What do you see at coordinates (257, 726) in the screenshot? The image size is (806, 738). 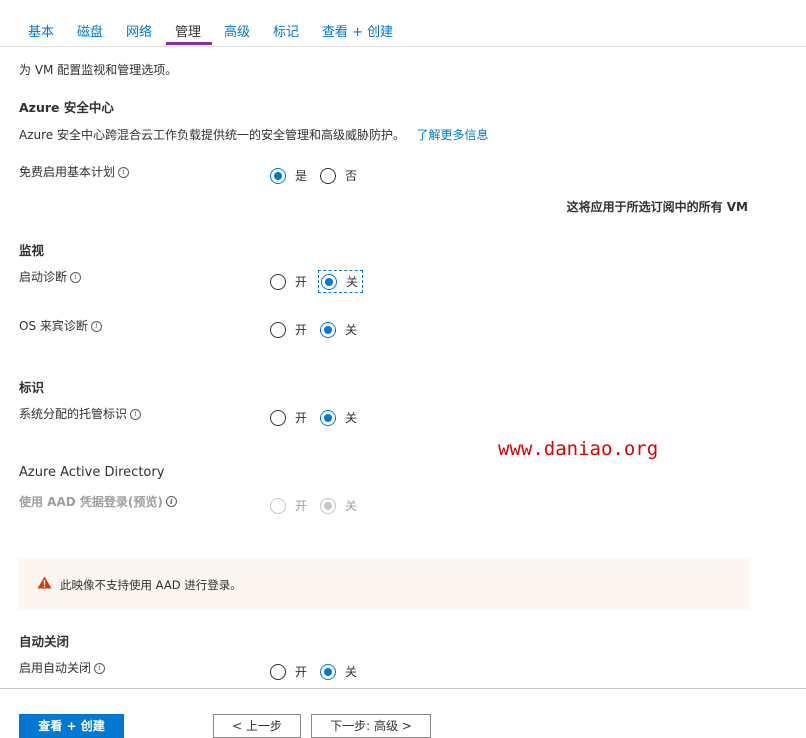 I see `previous-button: < 上一步` at bounding box center [257, 726].